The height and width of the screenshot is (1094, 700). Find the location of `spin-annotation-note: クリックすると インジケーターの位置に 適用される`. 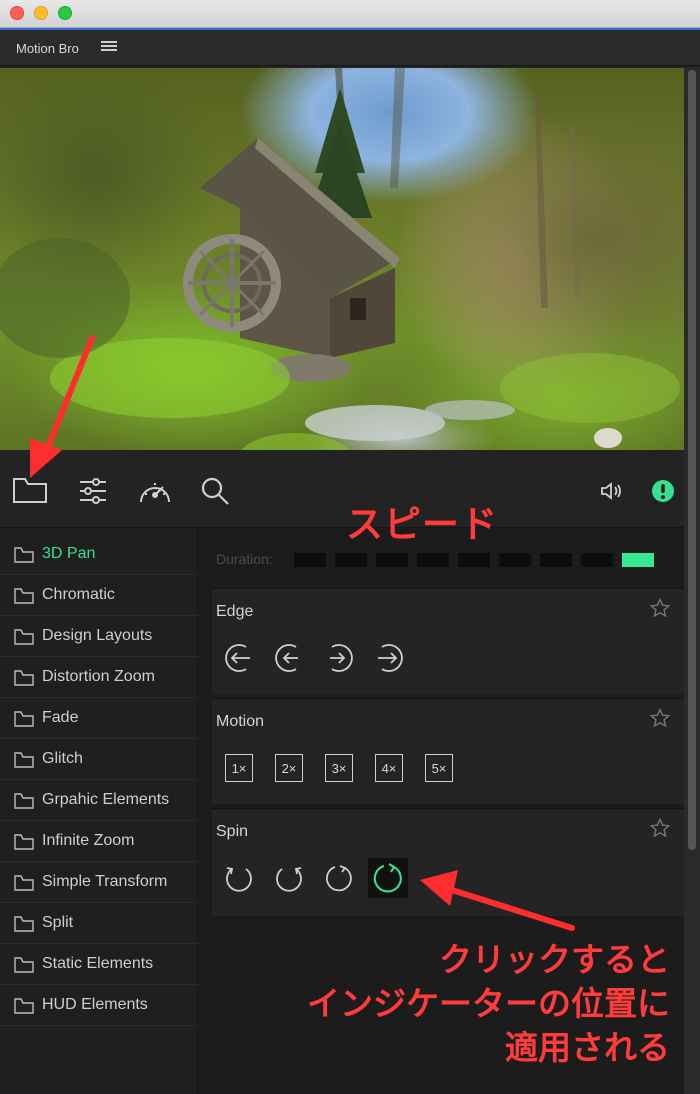

spin-annotation-note: クリックすると インジケーターの位置に 適用される is located at coordinates (488, 1003).